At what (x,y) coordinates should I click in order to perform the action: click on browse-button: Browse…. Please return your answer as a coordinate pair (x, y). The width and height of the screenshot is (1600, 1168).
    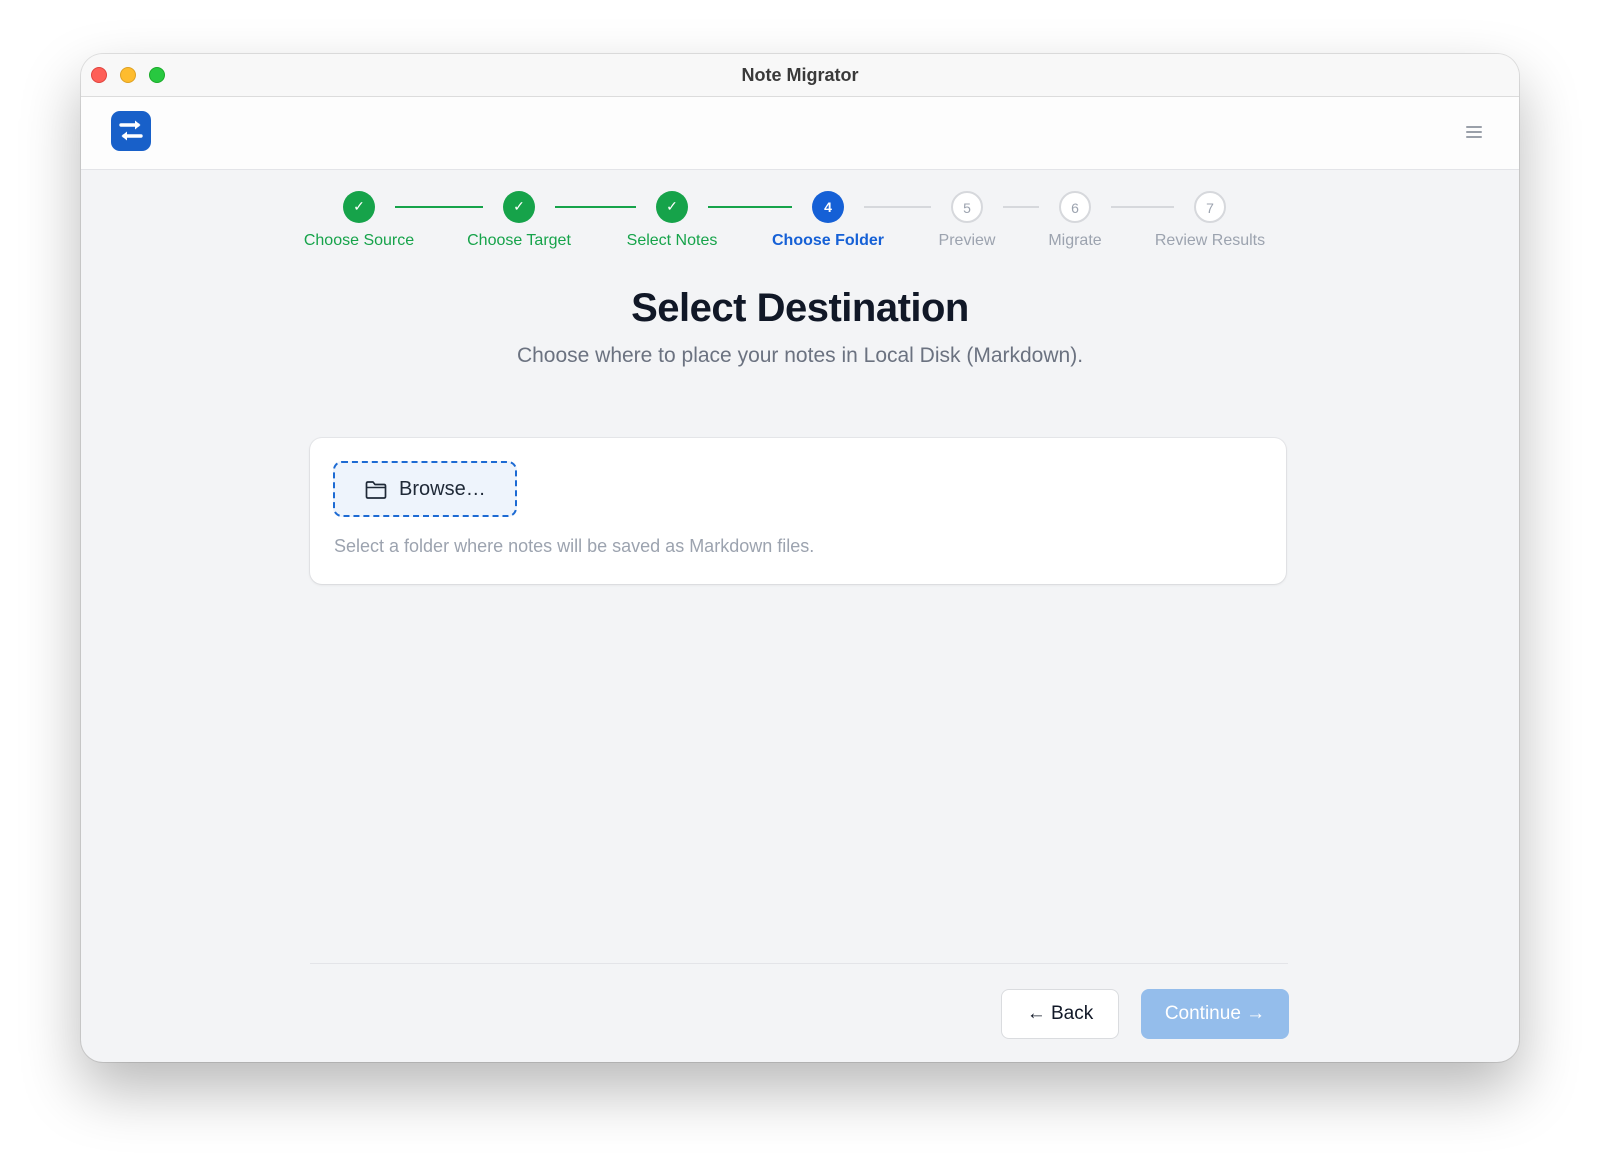
    Looking at the image, I should click on (425, 489).